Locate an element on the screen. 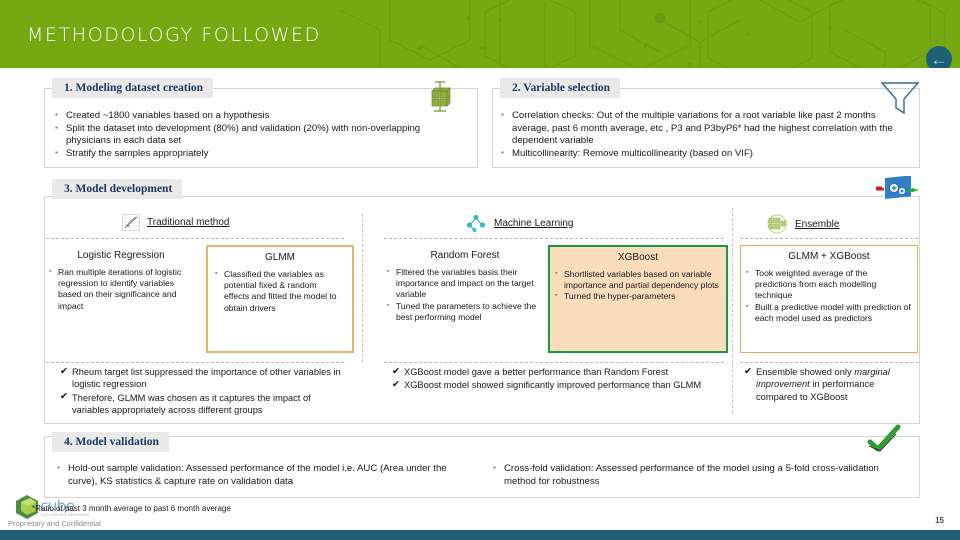 This screenshot has height=540, width=960. group-header-traditional: Traditional method is located at coordinates (175, 222).